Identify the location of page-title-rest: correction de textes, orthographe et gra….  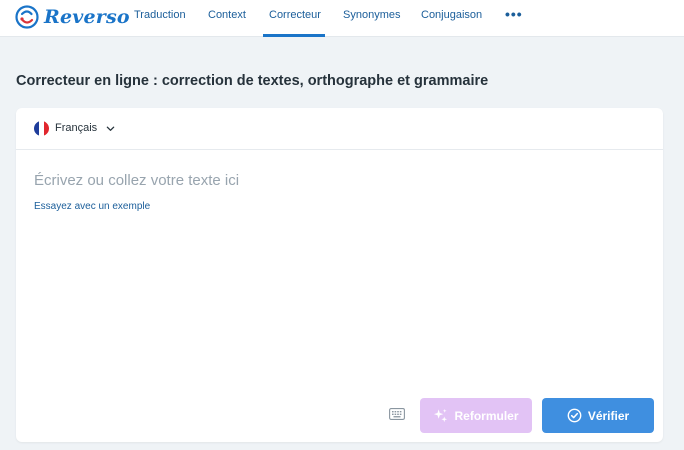
(323, 81).